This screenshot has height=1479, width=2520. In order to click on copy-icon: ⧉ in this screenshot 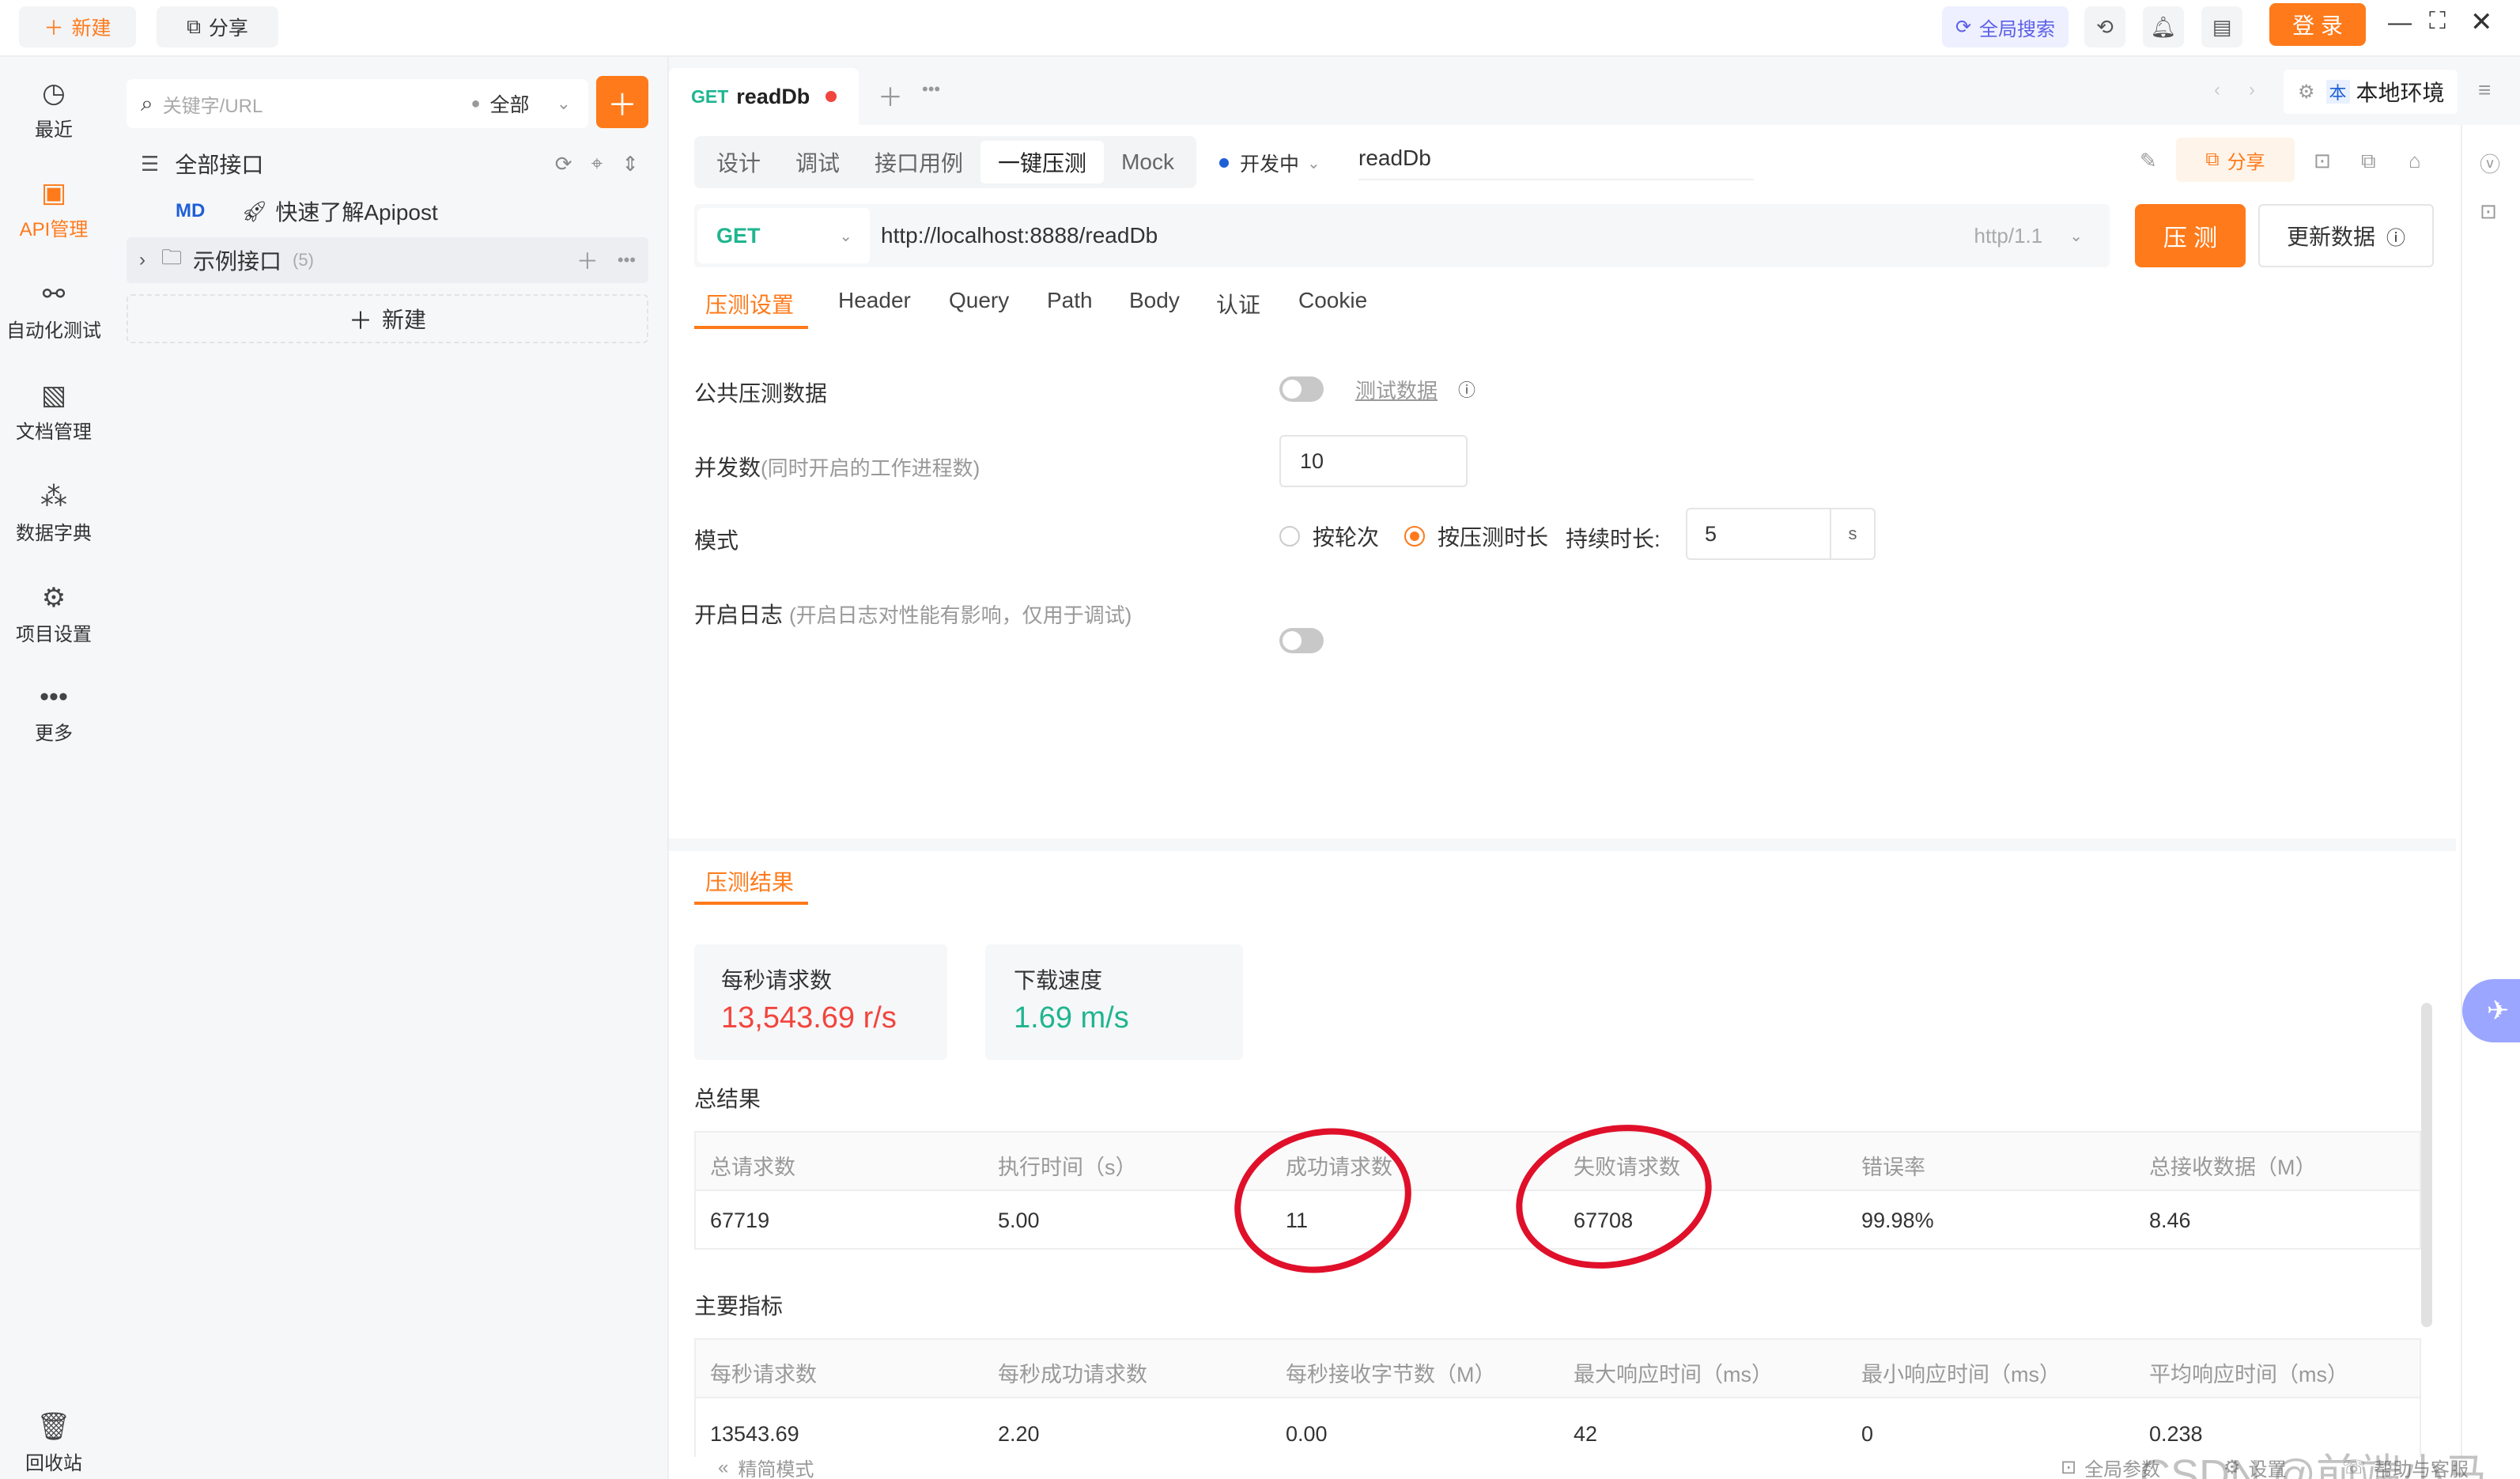, I will do `click(2368, 161)`.